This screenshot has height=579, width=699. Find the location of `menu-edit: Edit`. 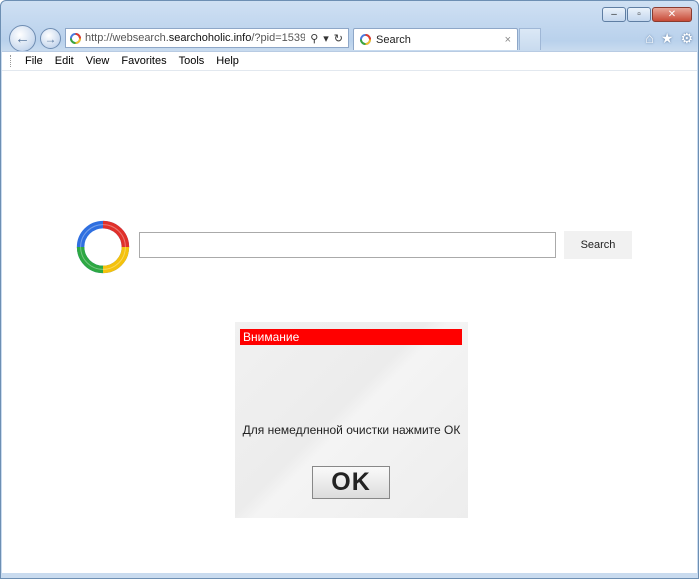

menu-edit: Edit is located at coordinates (64, 61).